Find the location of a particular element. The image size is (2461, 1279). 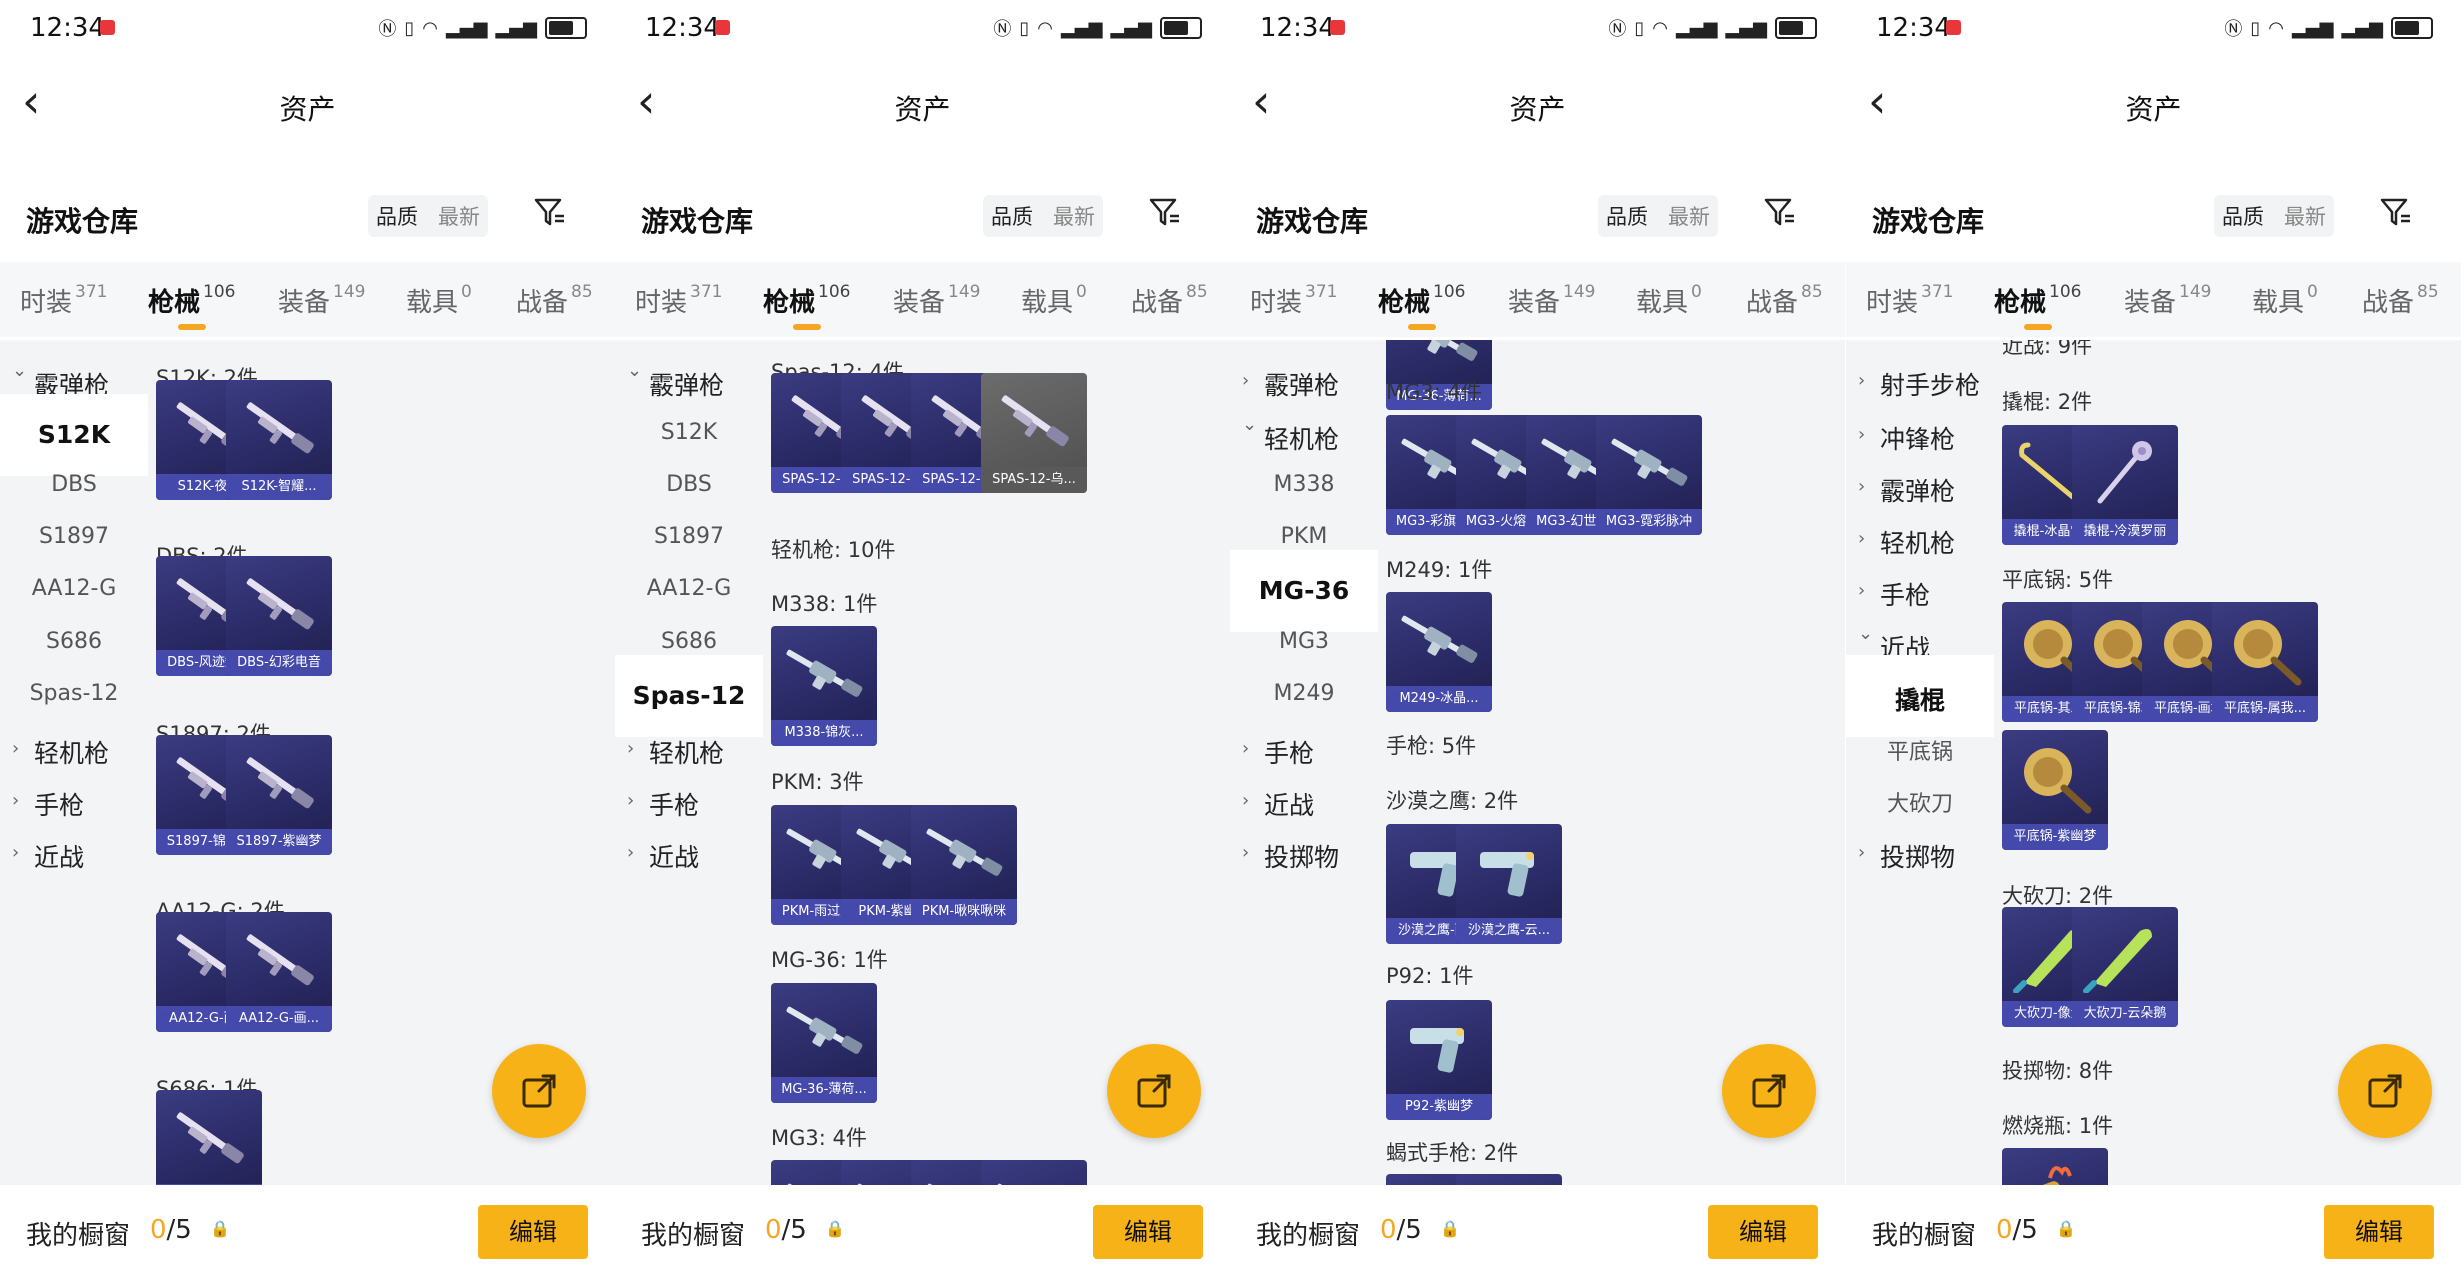

item-card-label: S1897-紫幽梦 is located at coordinates (279, 842).